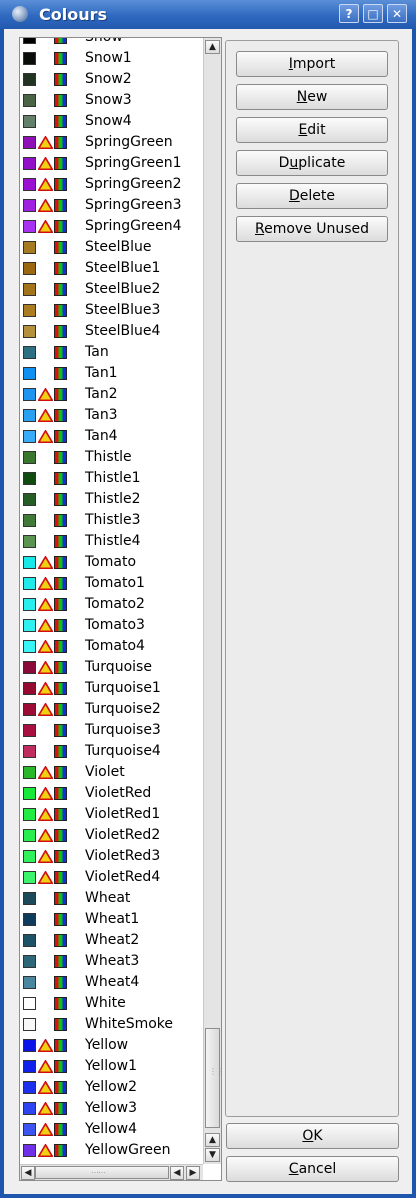  Describe the element at coordinates (101, 373) in the screenshot. I see `colour-name: Tan1` at that location.